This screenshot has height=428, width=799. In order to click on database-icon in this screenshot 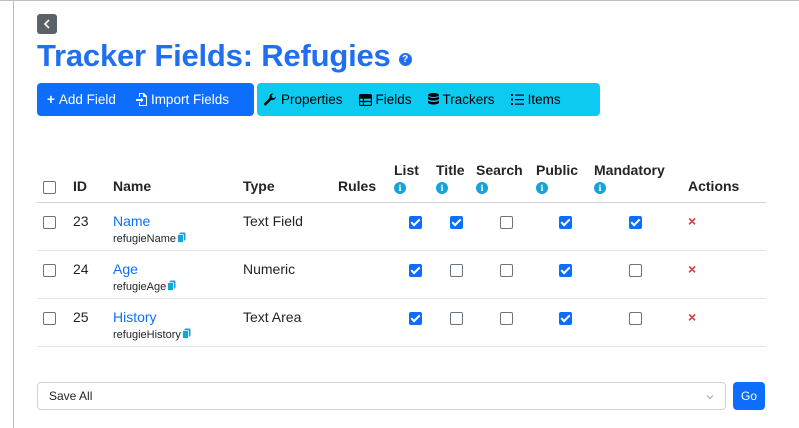, I will do `click(433, 99)`.